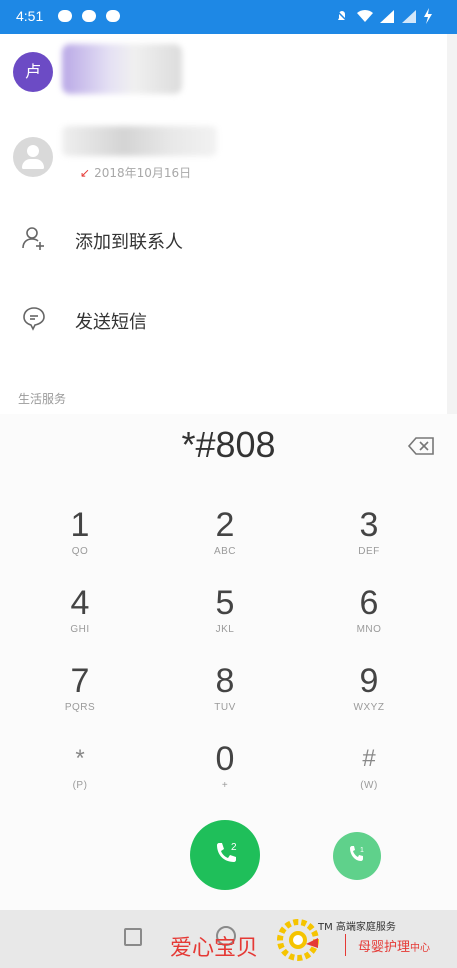 Image resolution: width=457 pixels, height=968 pixels. I want to click on watermark-subtitle: 母婴护理中心, so click(394, 945).